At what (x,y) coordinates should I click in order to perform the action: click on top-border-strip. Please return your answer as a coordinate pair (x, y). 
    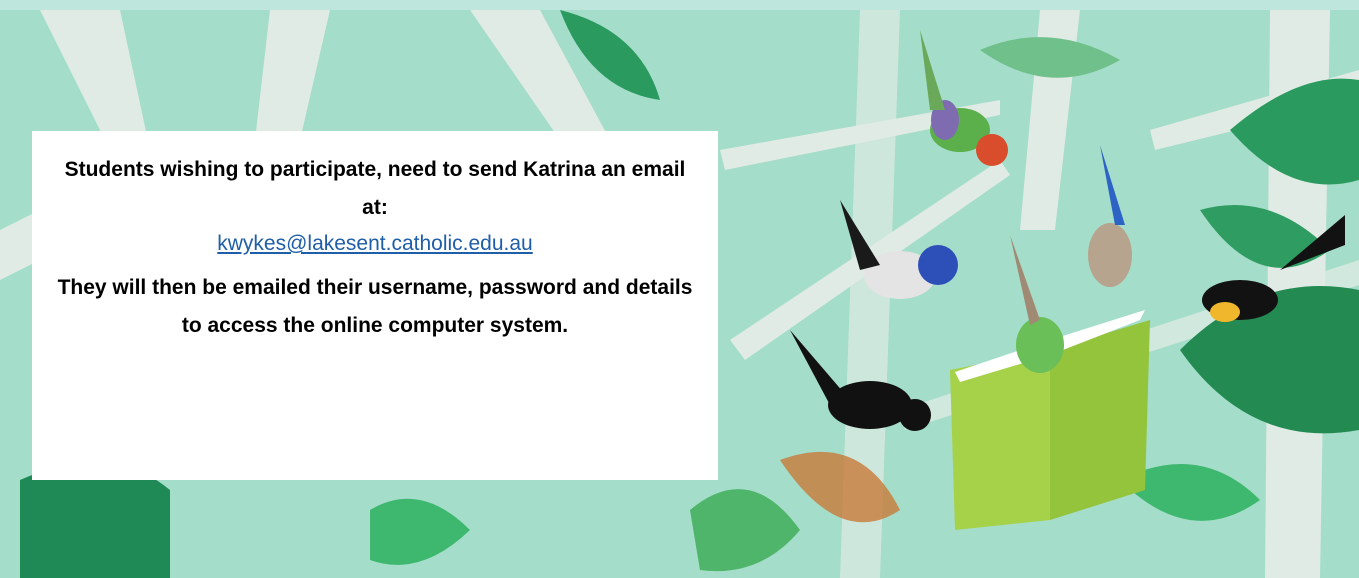
    Looking at the image, I should click on (679, 5).